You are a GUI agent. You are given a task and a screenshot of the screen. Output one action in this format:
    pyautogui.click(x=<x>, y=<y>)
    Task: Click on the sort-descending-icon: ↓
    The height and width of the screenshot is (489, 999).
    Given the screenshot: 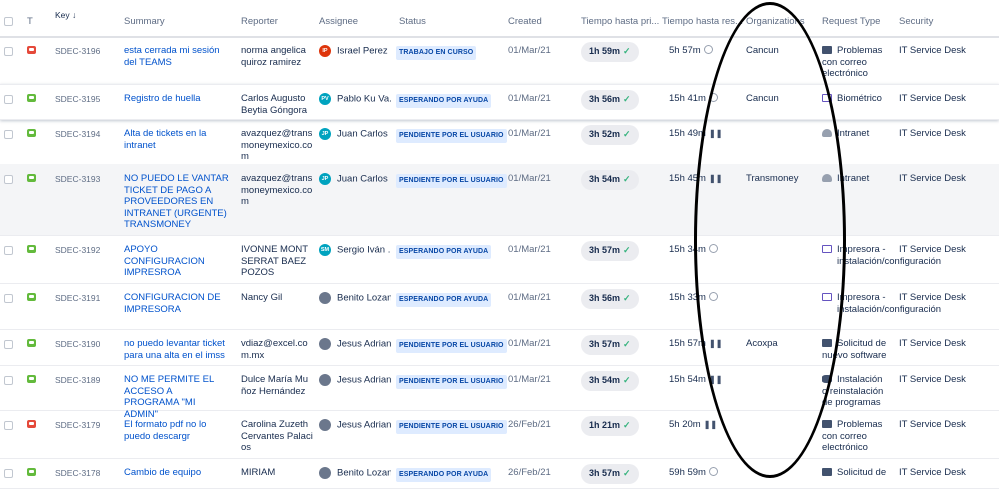 What is the action you would take?
    pyautogui.click(x=74, y=15)
    